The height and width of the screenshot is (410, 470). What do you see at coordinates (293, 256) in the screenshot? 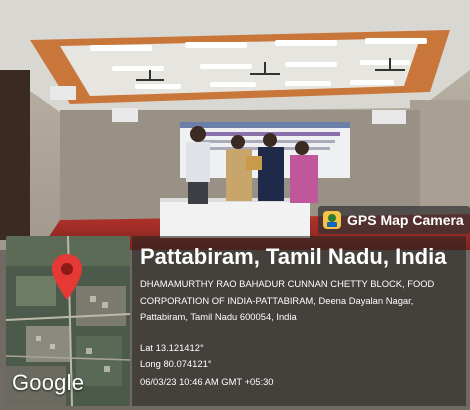
I see `location-title: Pattabiram, Tamil Nadu, India` at bounding box center [293, 256].